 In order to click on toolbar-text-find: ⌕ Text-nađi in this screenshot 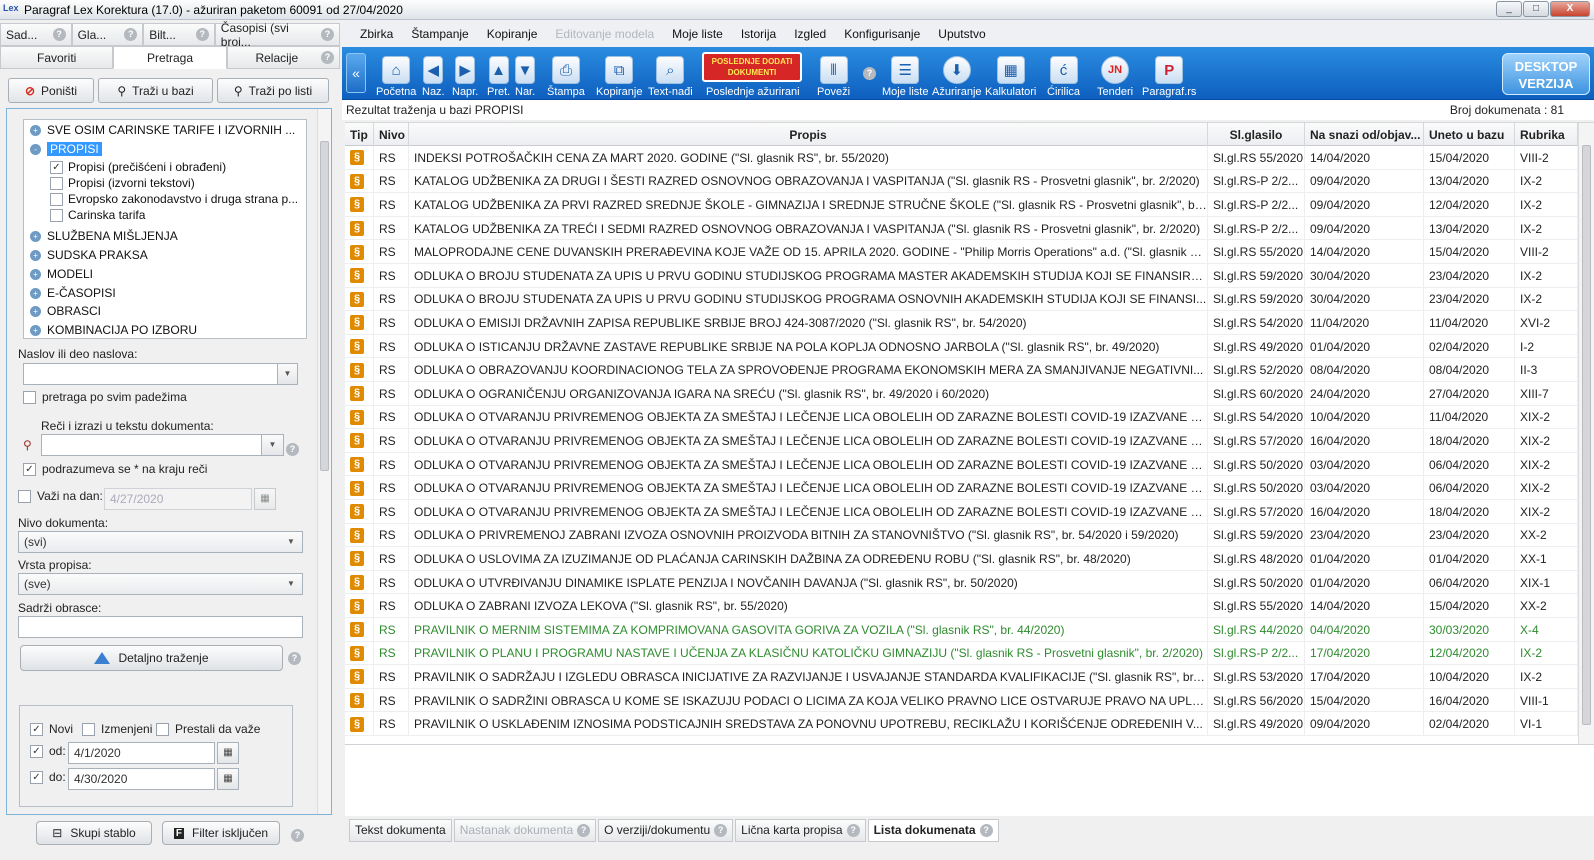, I will do `click(670, 74)`.